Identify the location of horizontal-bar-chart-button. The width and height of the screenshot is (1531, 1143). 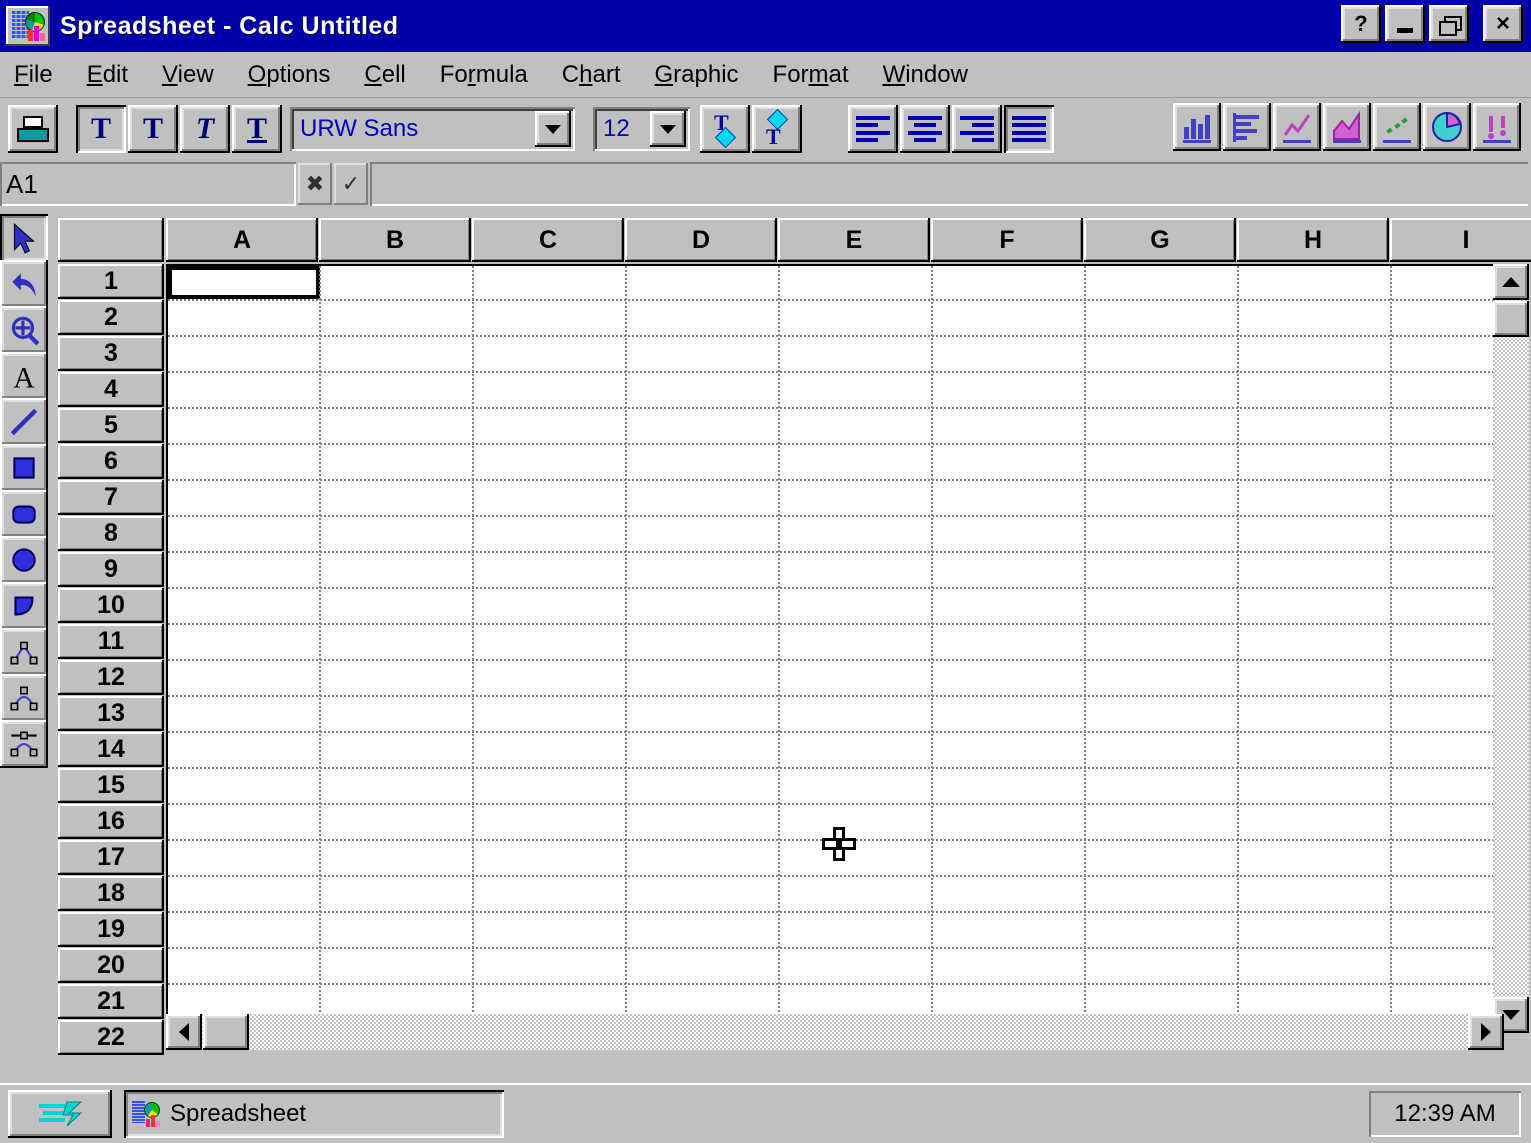
(1247, 127).